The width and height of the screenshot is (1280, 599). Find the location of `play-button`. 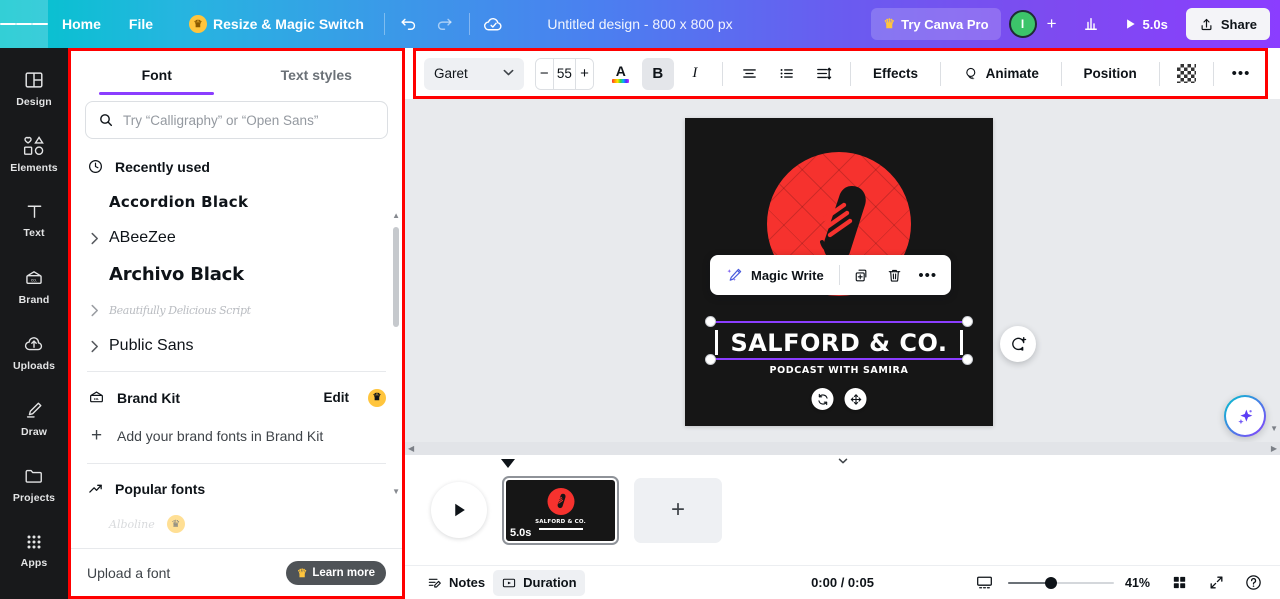

play-button is located at coordinates (459, 510).